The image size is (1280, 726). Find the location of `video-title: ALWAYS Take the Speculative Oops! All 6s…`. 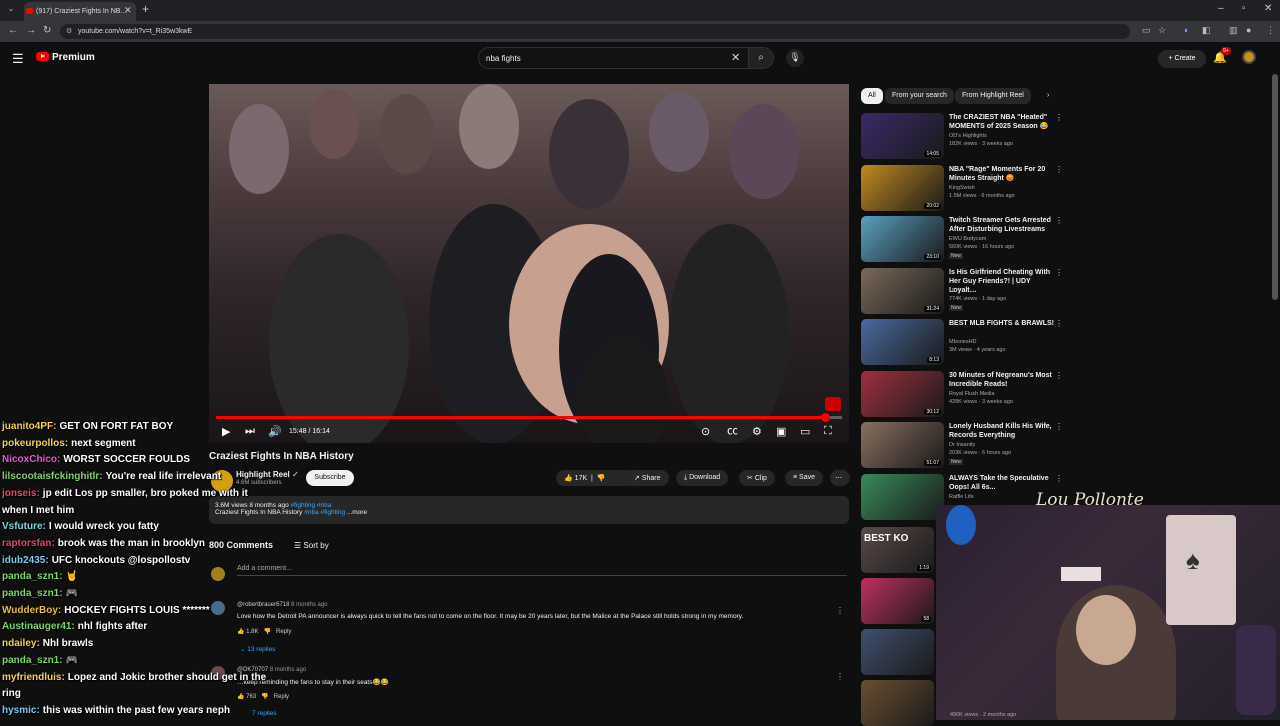

video-title: ALWAYS Take the Speculative Oops! All 6s… is located at coordinates (1002, 483).